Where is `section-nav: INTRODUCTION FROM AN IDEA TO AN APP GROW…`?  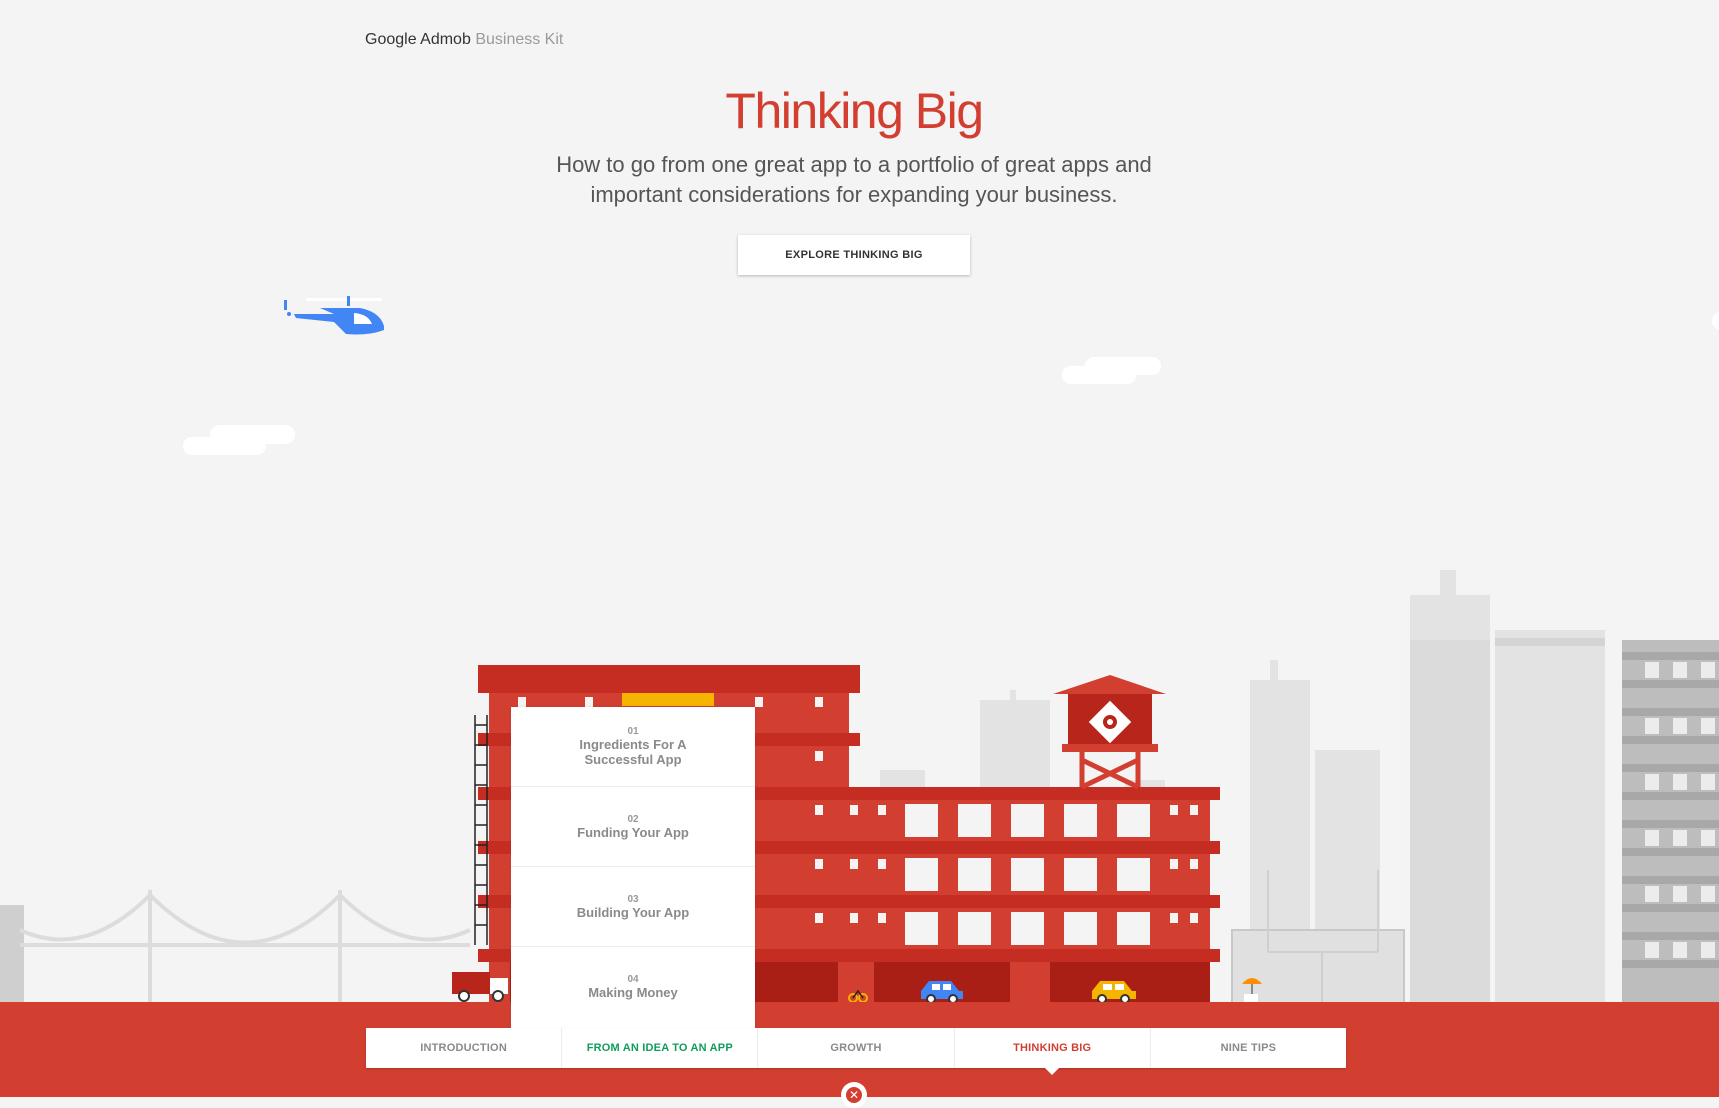
section-nav: INTRODUCTION FROM AN IDEA TO AN APP GROW… is located at coordinates (856, 1051).